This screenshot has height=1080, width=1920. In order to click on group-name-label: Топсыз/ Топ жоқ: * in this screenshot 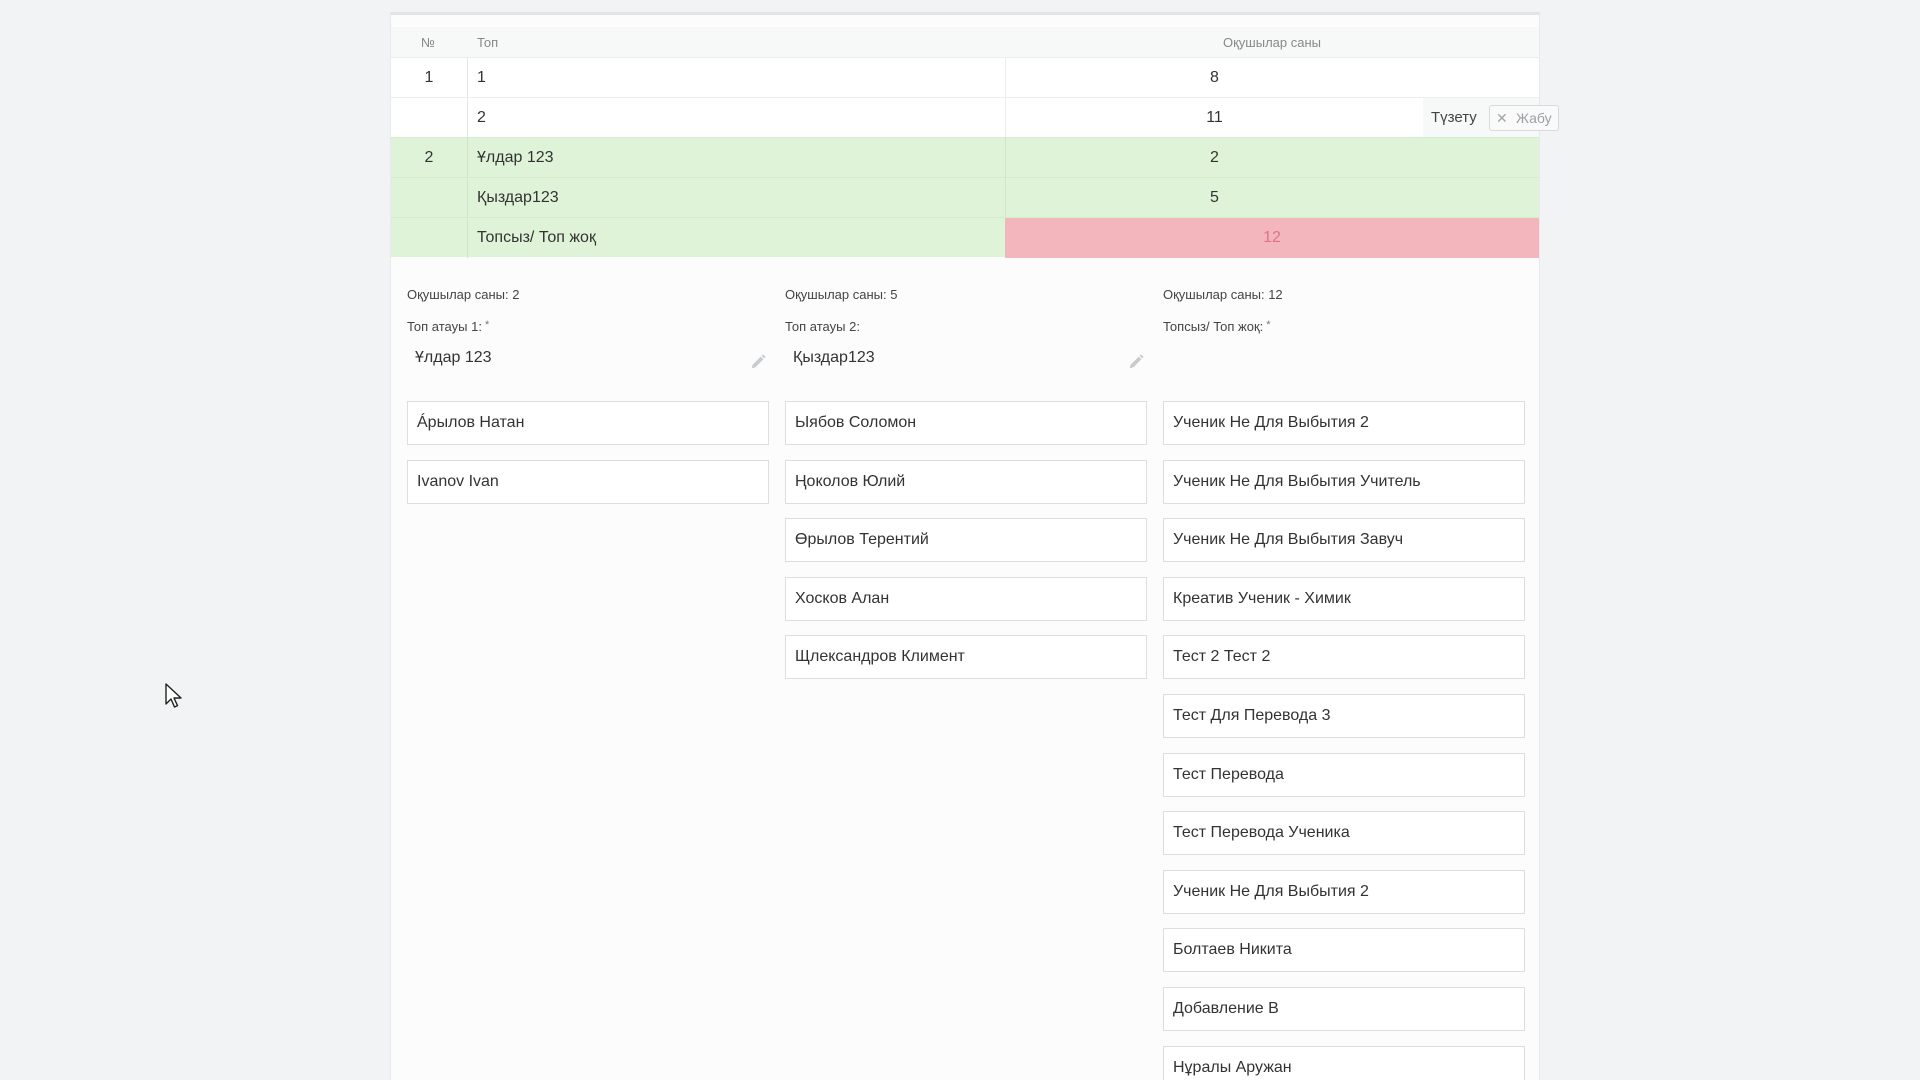, I will do `click(1217, 326)`.